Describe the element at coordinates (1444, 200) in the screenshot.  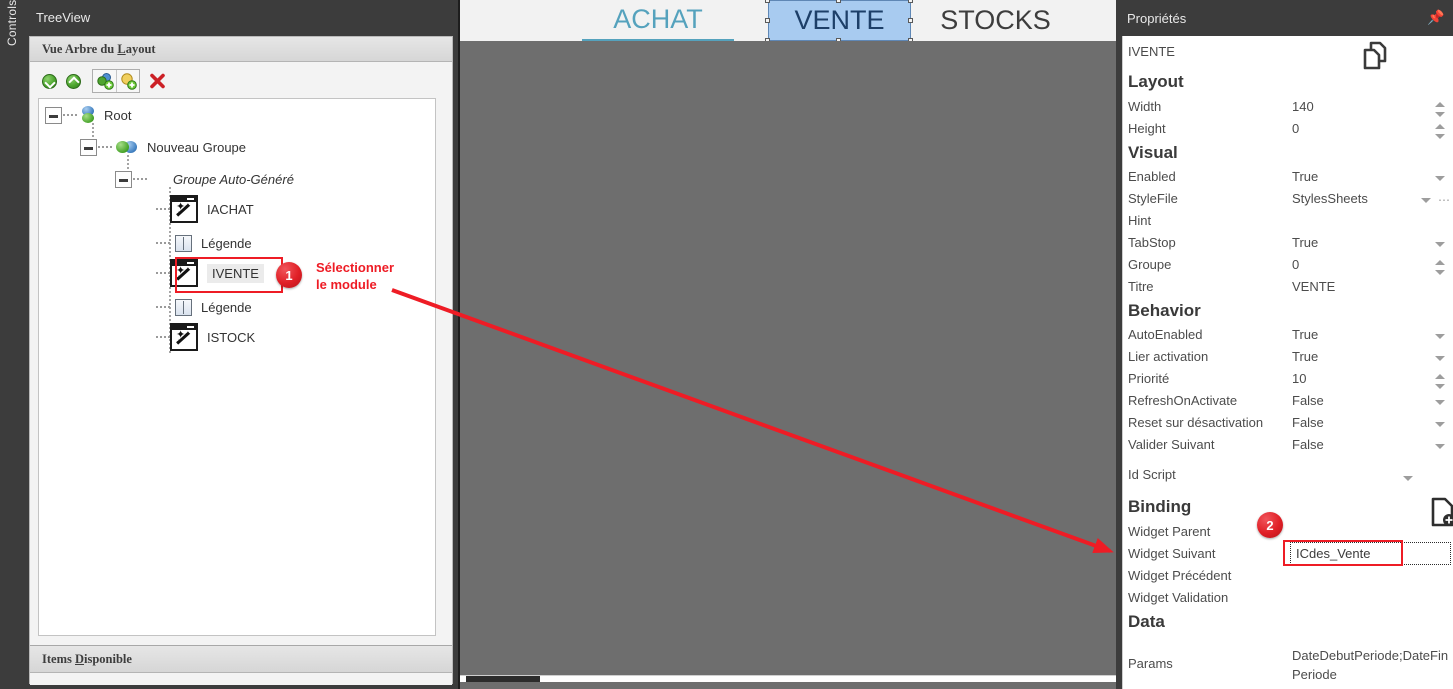
I see `ellipsis-button: ⋯` at that location.